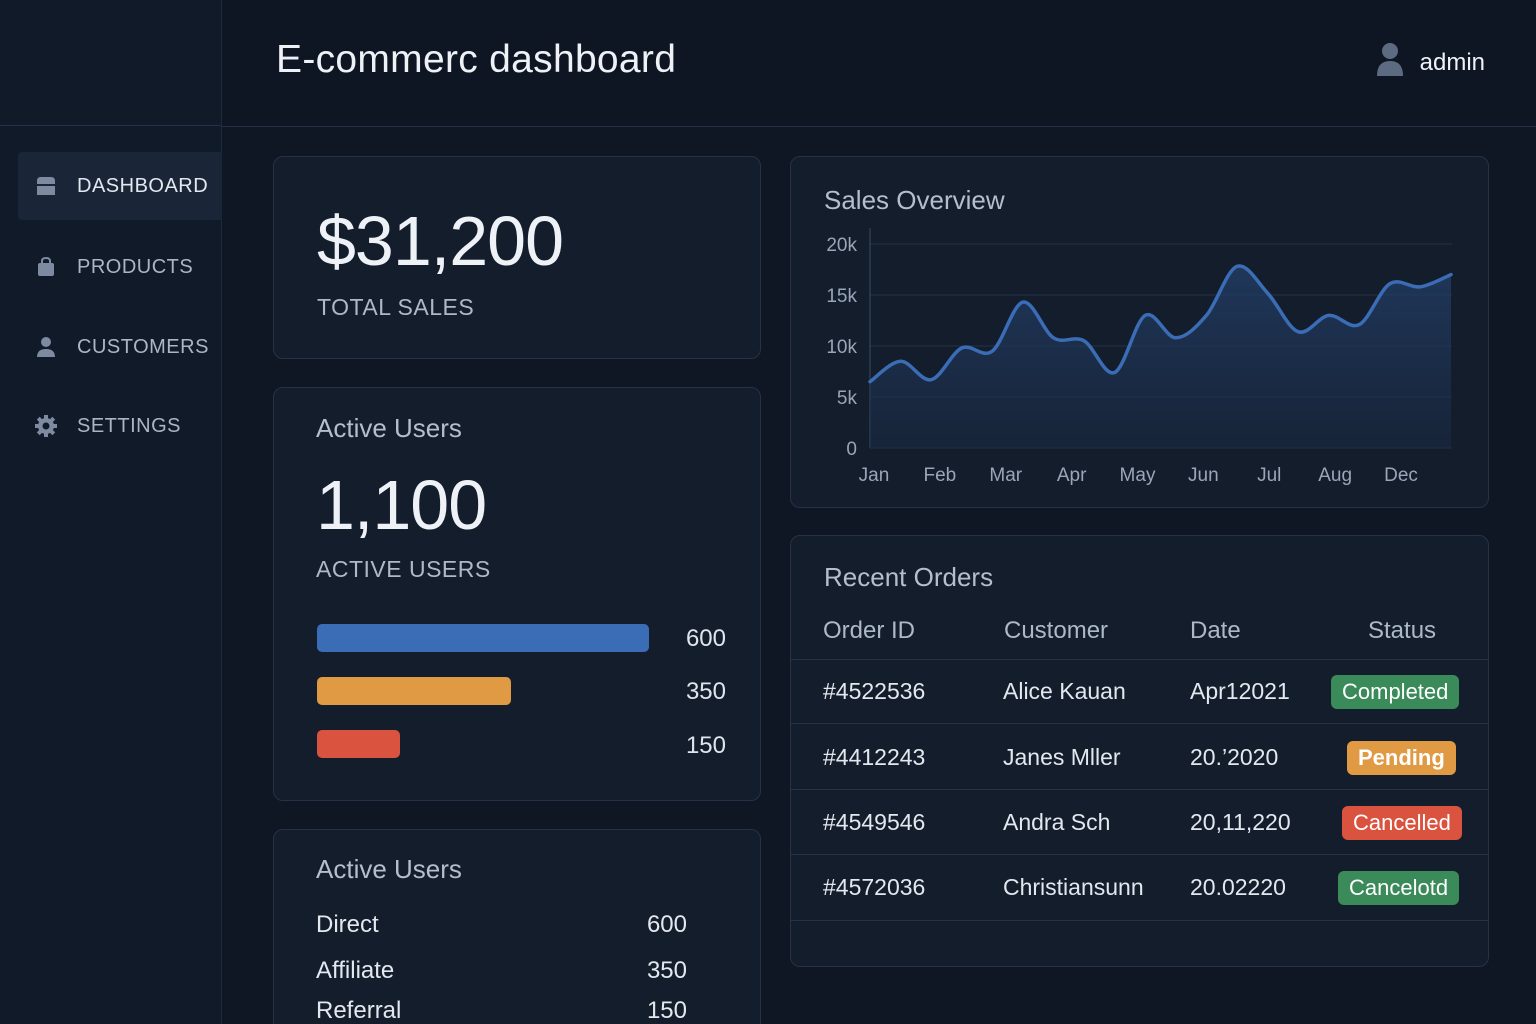  Describe the element at coordinates (358, 744) in the screenshot. I see `user-bar-referral` at that location.